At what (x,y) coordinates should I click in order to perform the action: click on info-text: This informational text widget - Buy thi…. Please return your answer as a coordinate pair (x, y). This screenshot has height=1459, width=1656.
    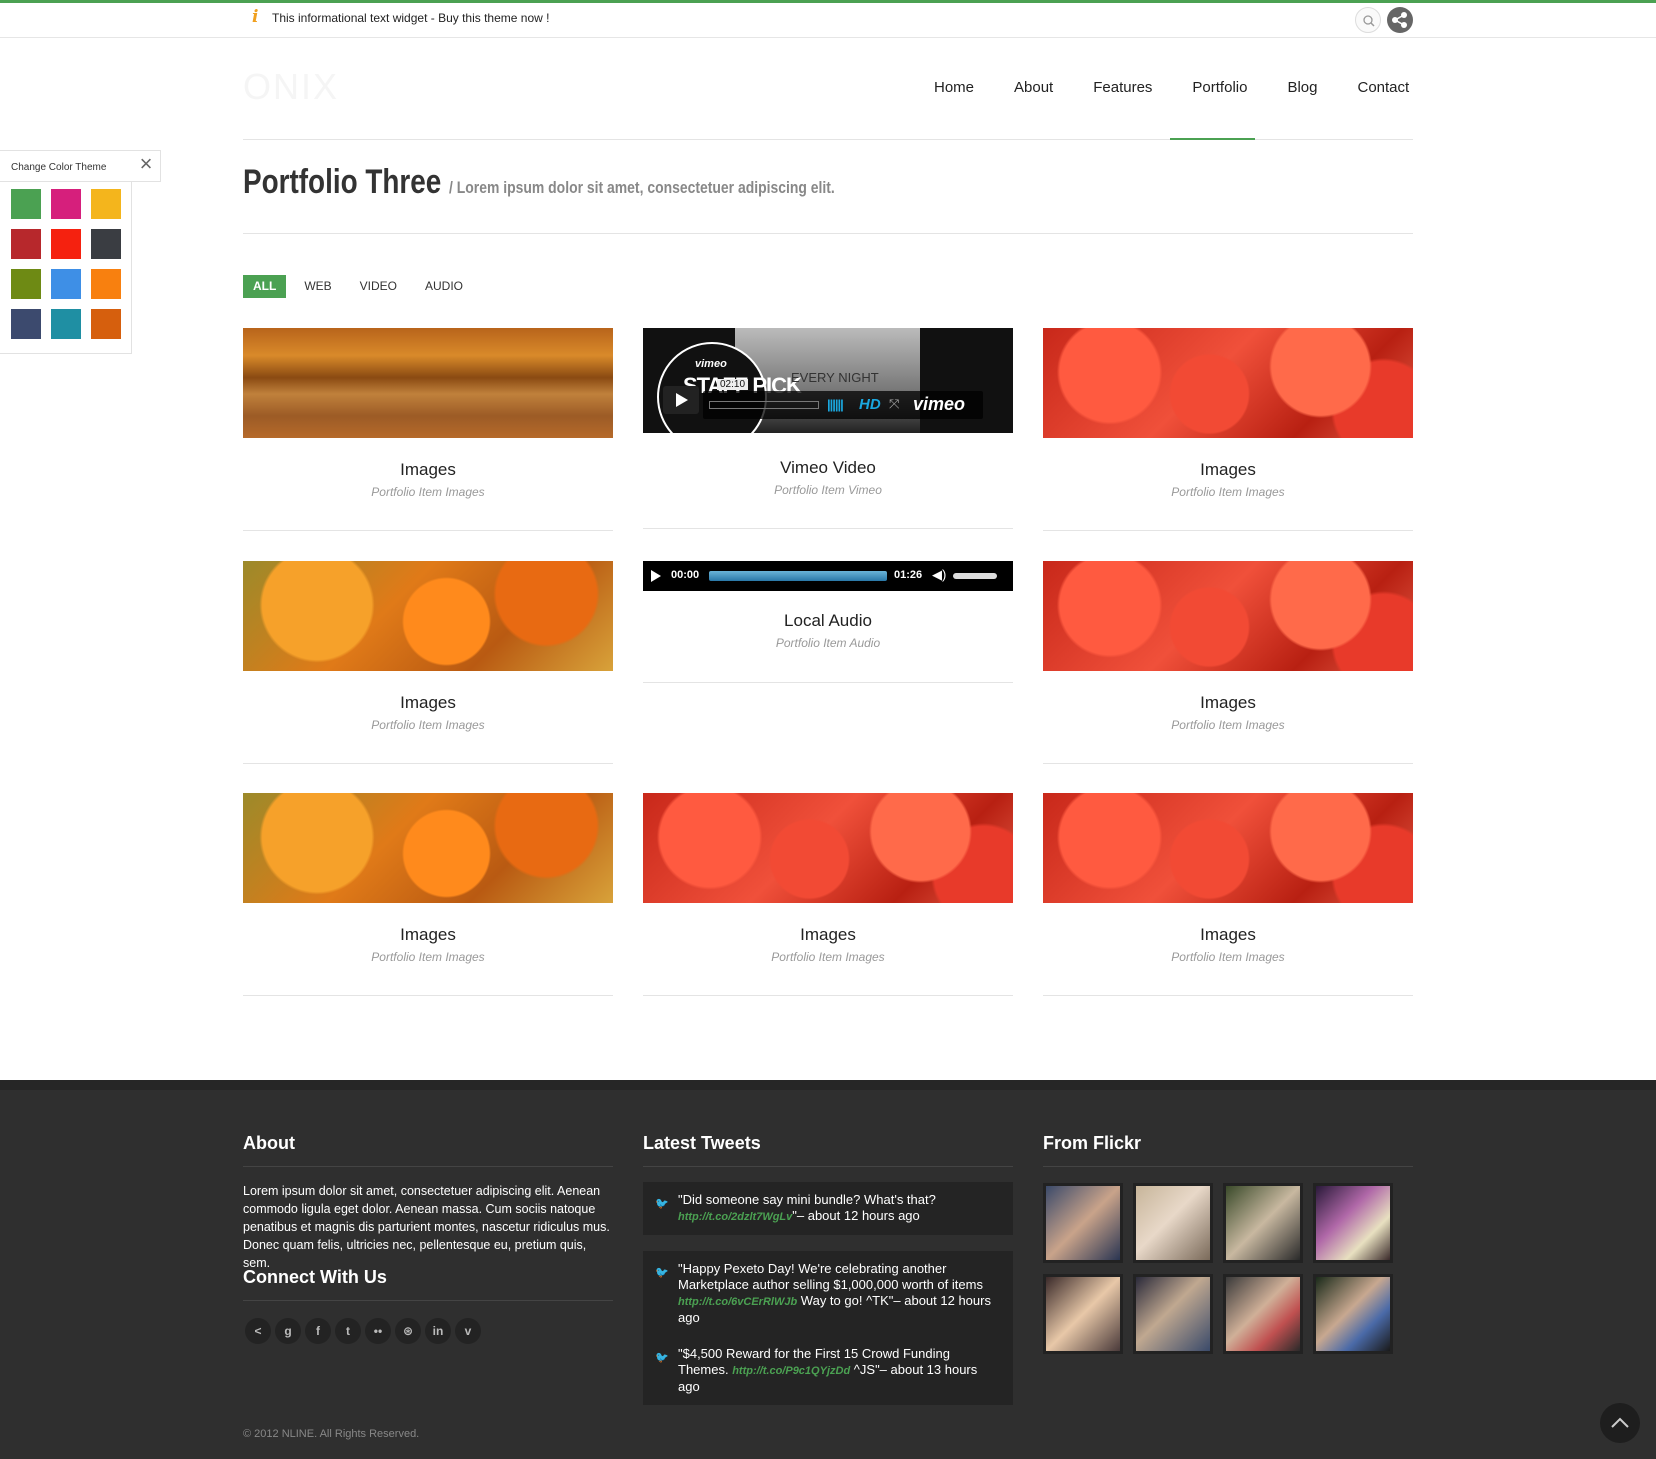
    Looking at the image, I should click on (411, 18).